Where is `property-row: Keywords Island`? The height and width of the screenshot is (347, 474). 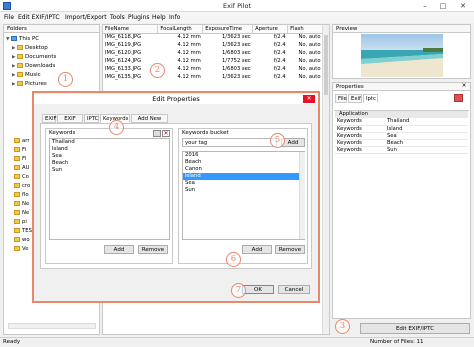
property-row: Keywords Island is located at coordinates (401, 129).